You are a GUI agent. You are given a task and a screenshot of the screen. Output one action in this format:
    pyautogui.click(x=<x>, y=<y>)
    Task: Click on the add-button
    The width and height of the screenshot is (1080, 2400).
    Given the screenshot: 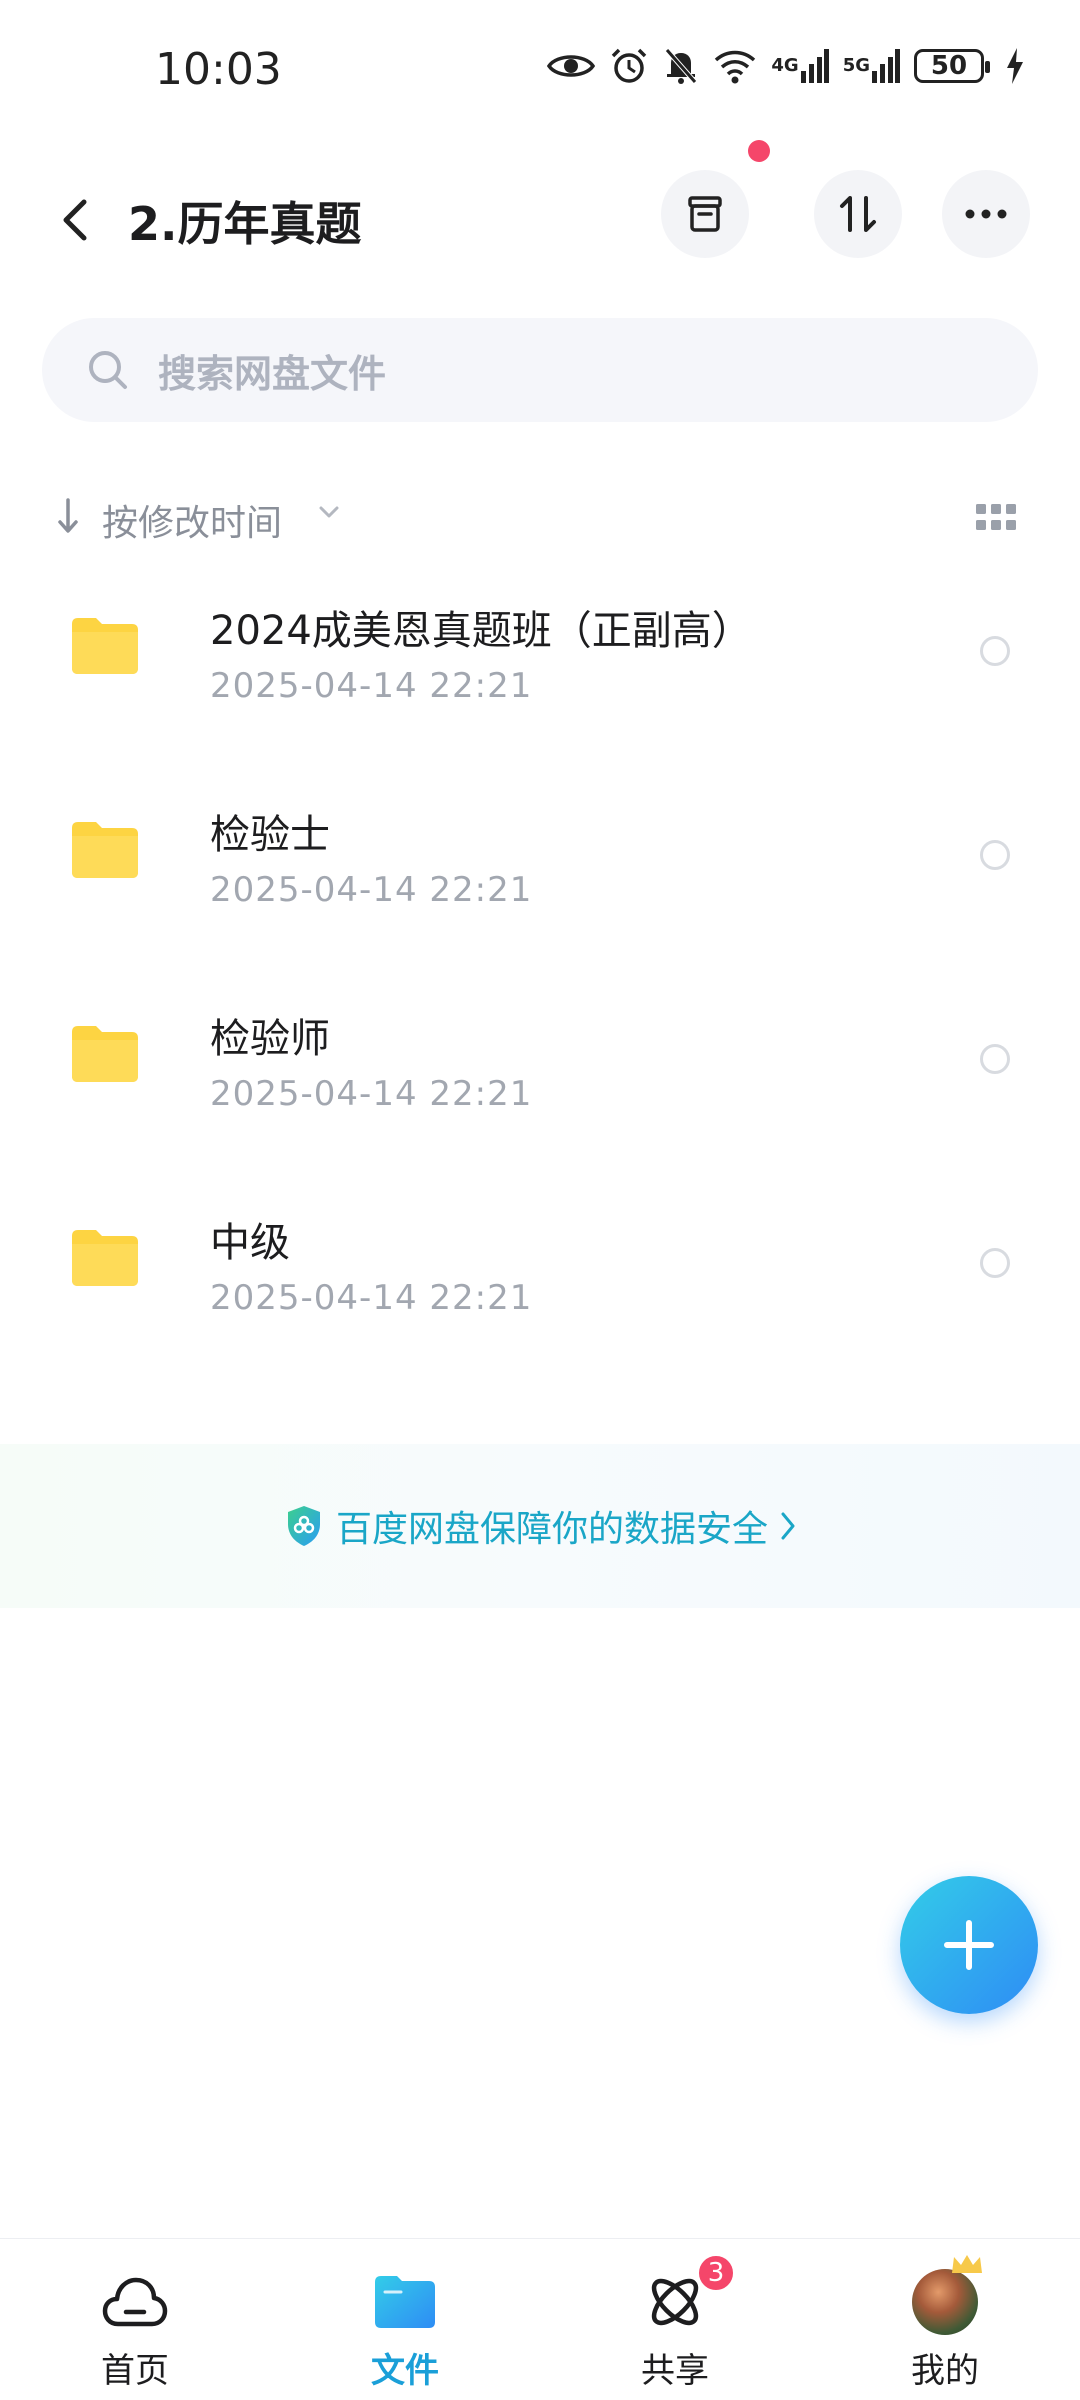 What is the action you would take?
    pyautogui.click(x=969, y=1945)
    